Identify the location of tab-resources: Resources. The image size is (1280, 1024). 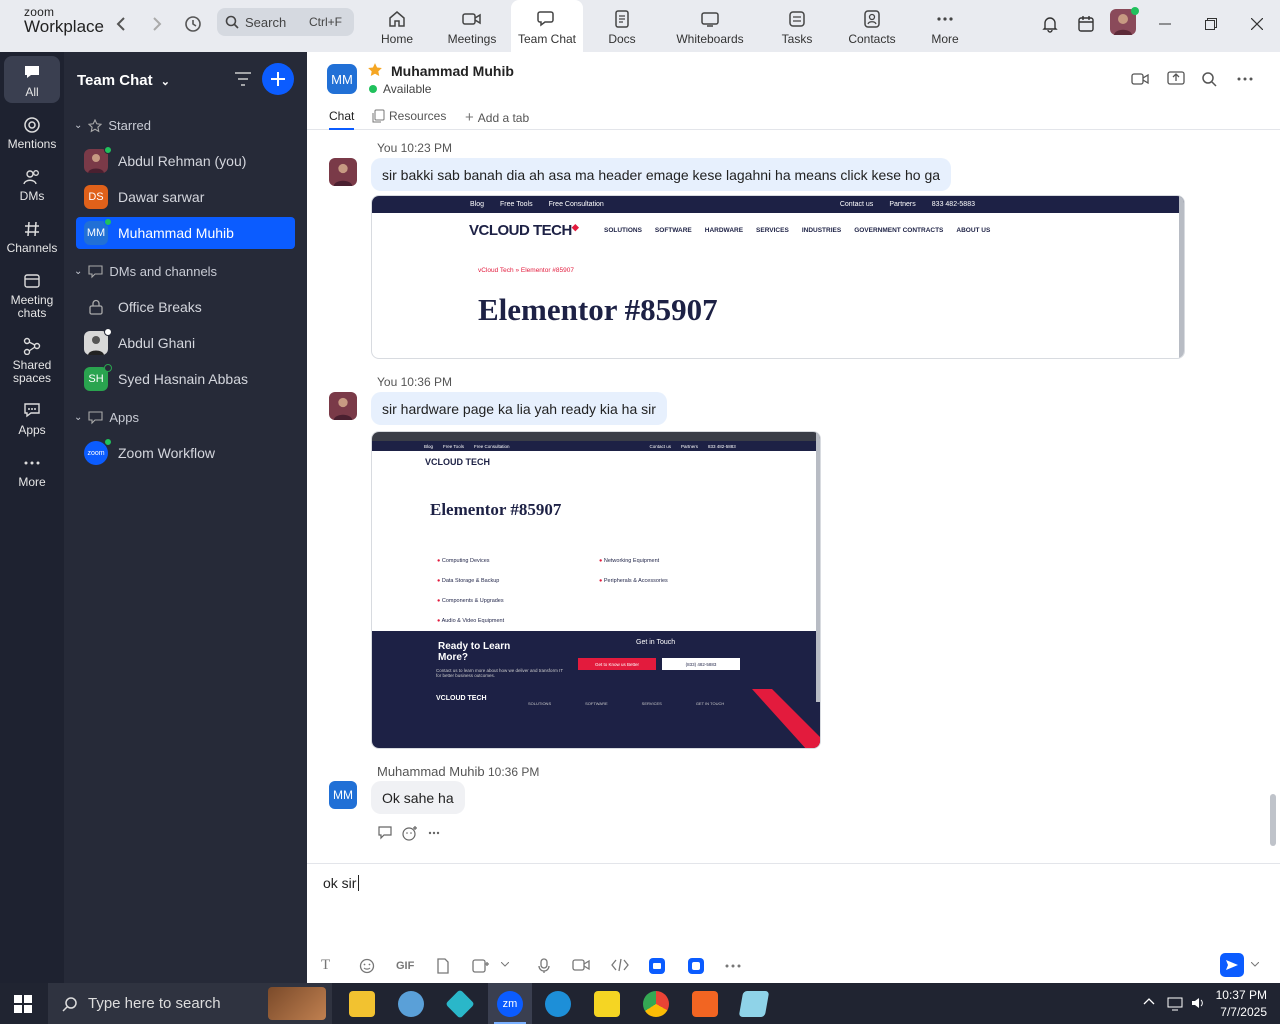
(409, 116).